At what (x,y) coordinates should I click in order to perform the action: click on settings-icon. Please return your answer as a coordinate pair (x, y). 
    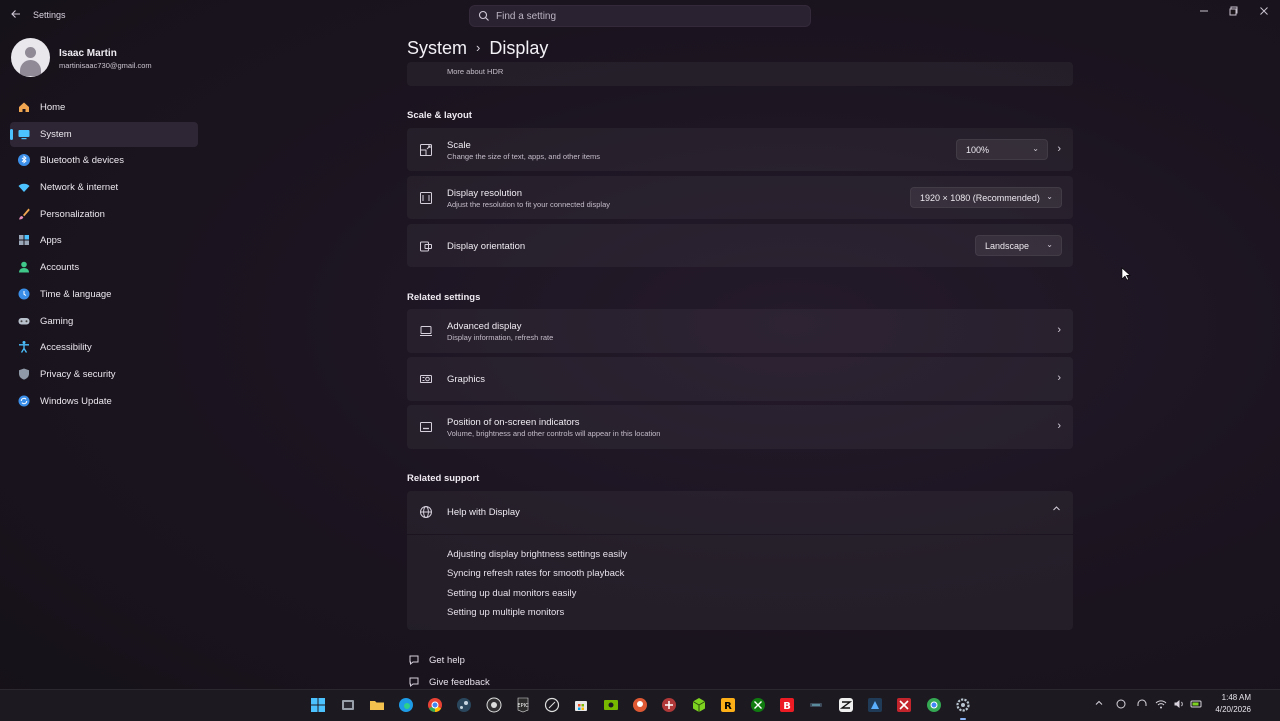
    Looking at the image, I should click on (963, 708).